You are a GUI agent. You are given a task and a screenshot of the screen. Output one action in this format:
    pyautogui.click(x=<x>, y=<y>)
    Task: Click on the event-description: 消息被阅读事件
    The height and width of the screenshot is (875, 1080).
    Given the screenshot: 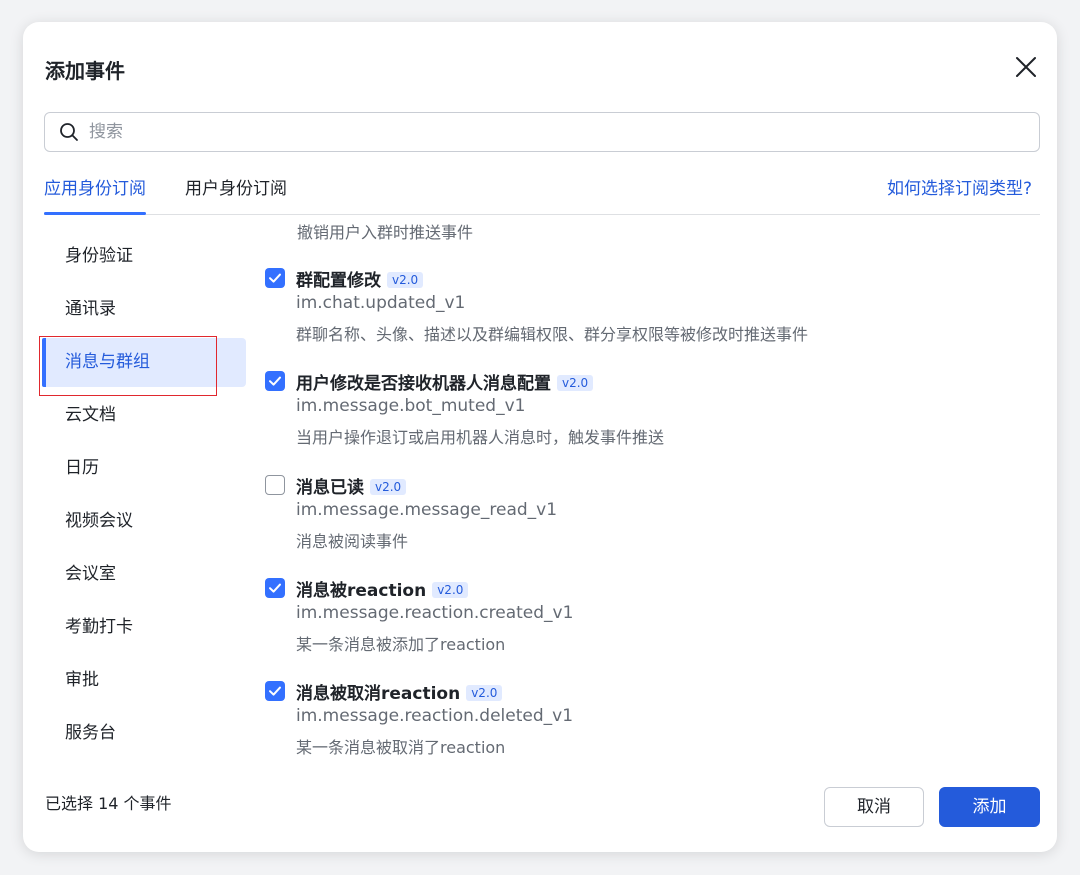 What is the action you would take?
    pyautogui.click(x=352, y=541)
    